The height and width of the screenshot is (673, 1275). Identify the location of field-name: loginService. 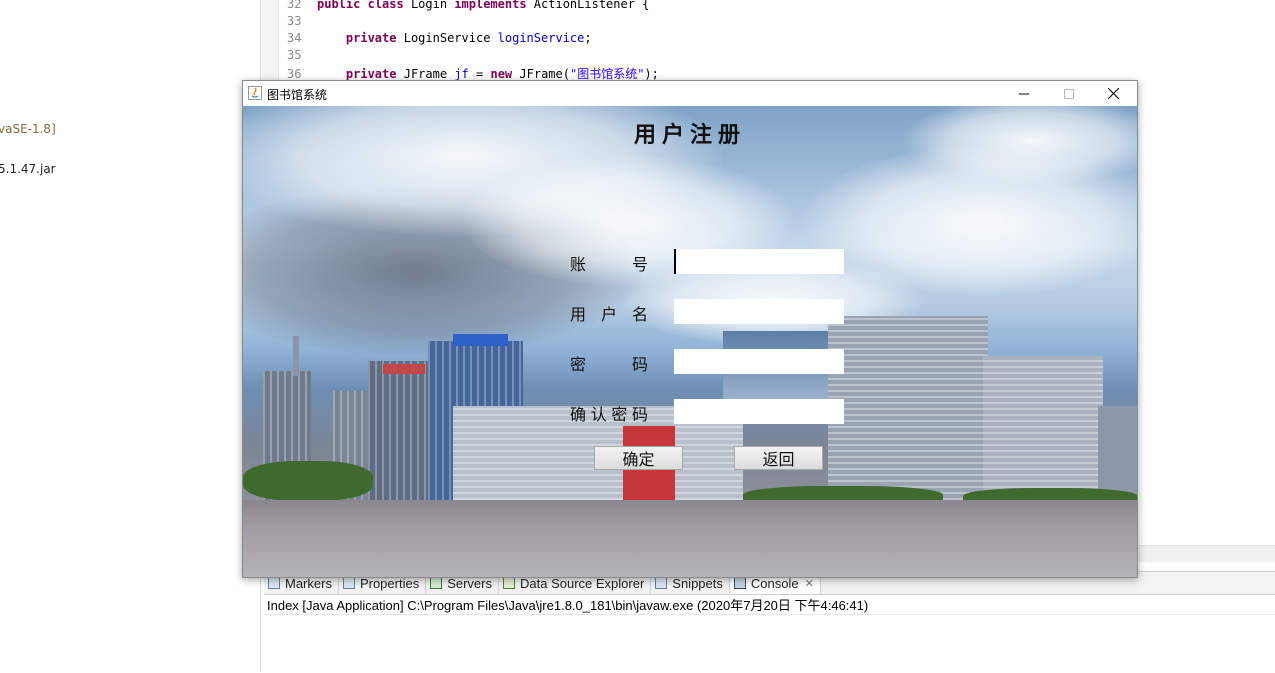
(541, 38).